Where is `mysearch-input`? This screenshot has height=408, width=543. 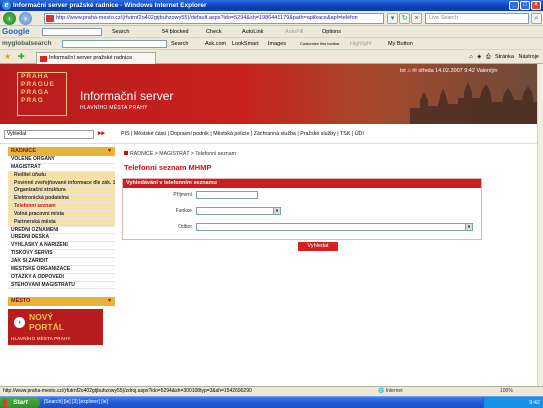 mysearch-input is located at coordinates (114, 44).